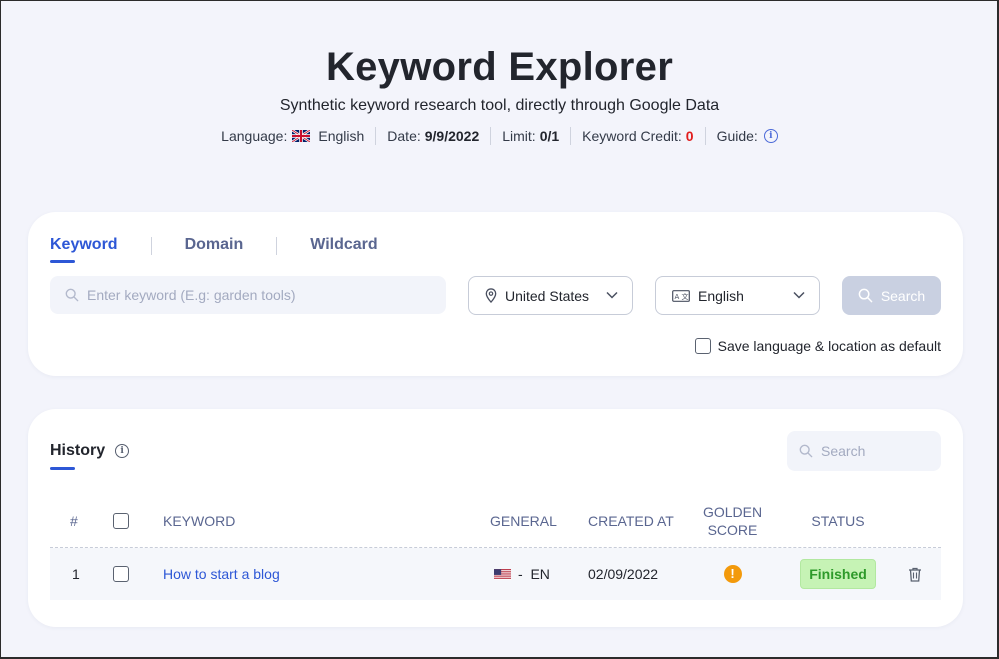 This screenshot has height=659, width=999. I want to click on location-value: United States, so click(547, 295).